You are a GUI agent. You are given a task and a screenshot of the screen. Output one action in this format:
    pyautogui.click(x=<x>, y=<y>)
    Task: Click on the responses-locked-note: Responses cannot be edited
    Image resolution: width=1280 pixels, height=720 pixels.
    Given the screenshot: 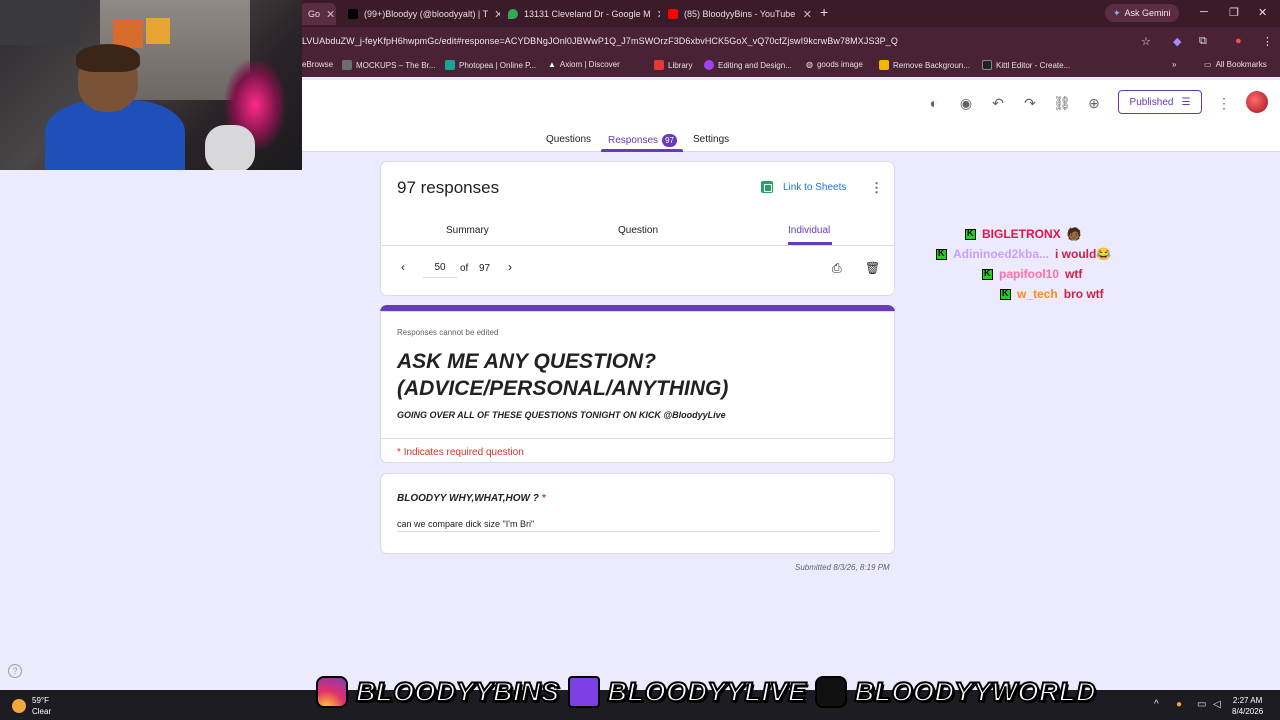 What is the action you would take?
    pyautogui.click(x=448, y=332)
    